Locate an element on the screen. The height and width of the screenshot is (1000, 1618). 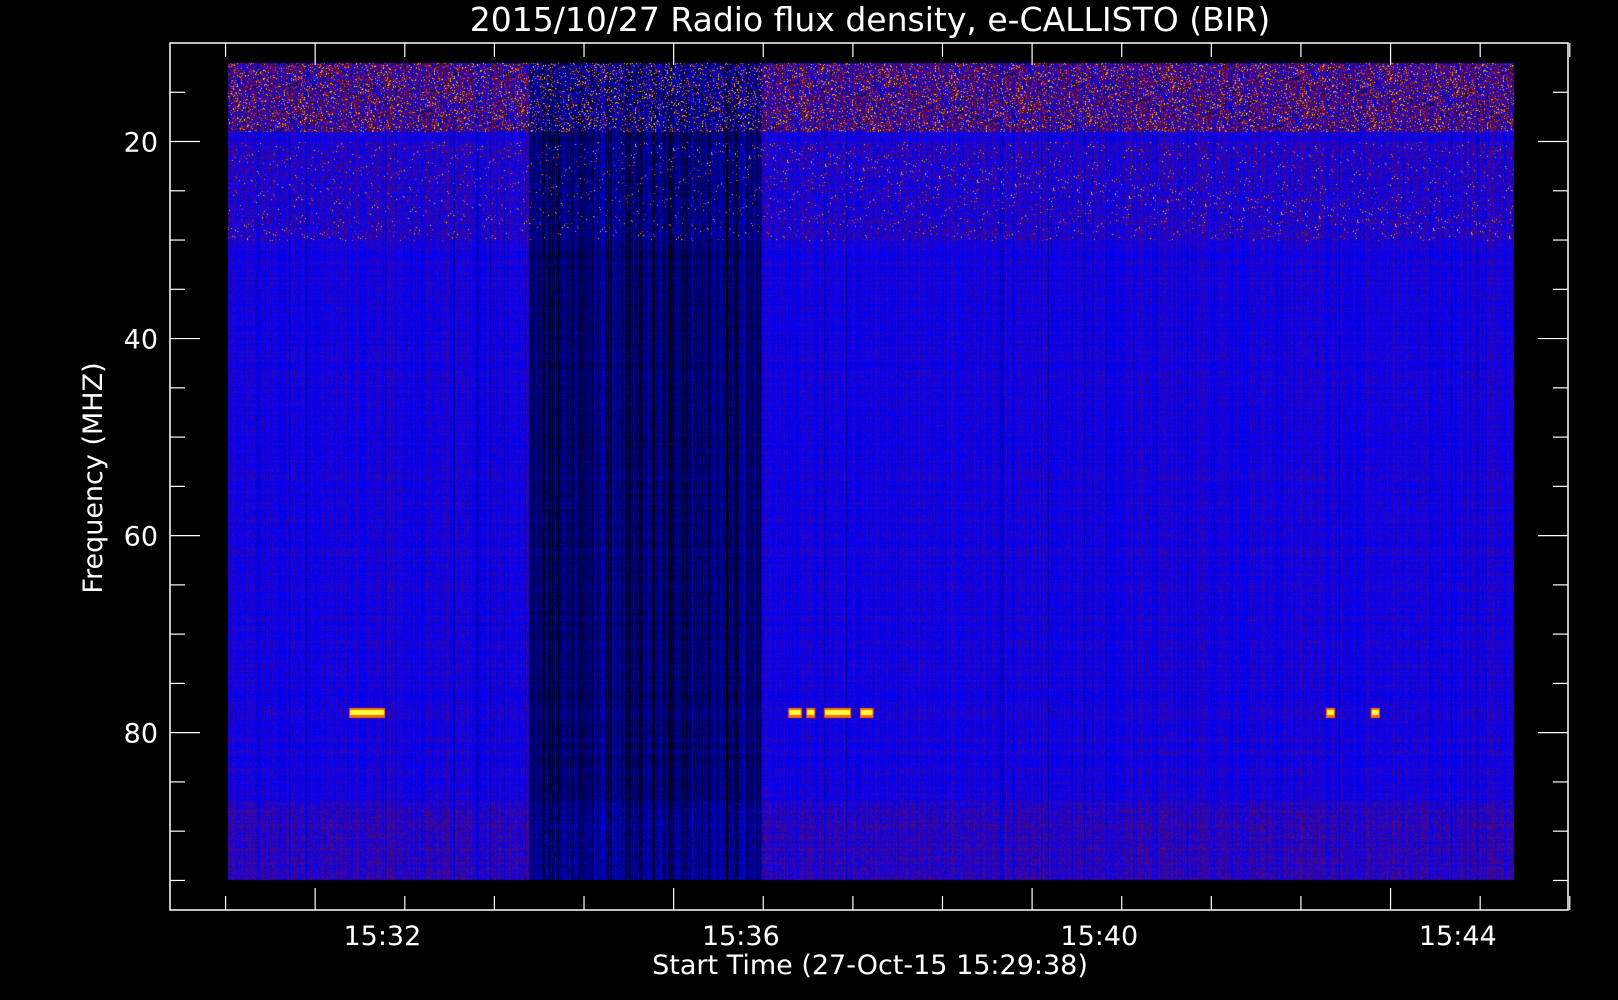
y-axis-label: Frequency (MHZ) is located at coordinates (93, 477).